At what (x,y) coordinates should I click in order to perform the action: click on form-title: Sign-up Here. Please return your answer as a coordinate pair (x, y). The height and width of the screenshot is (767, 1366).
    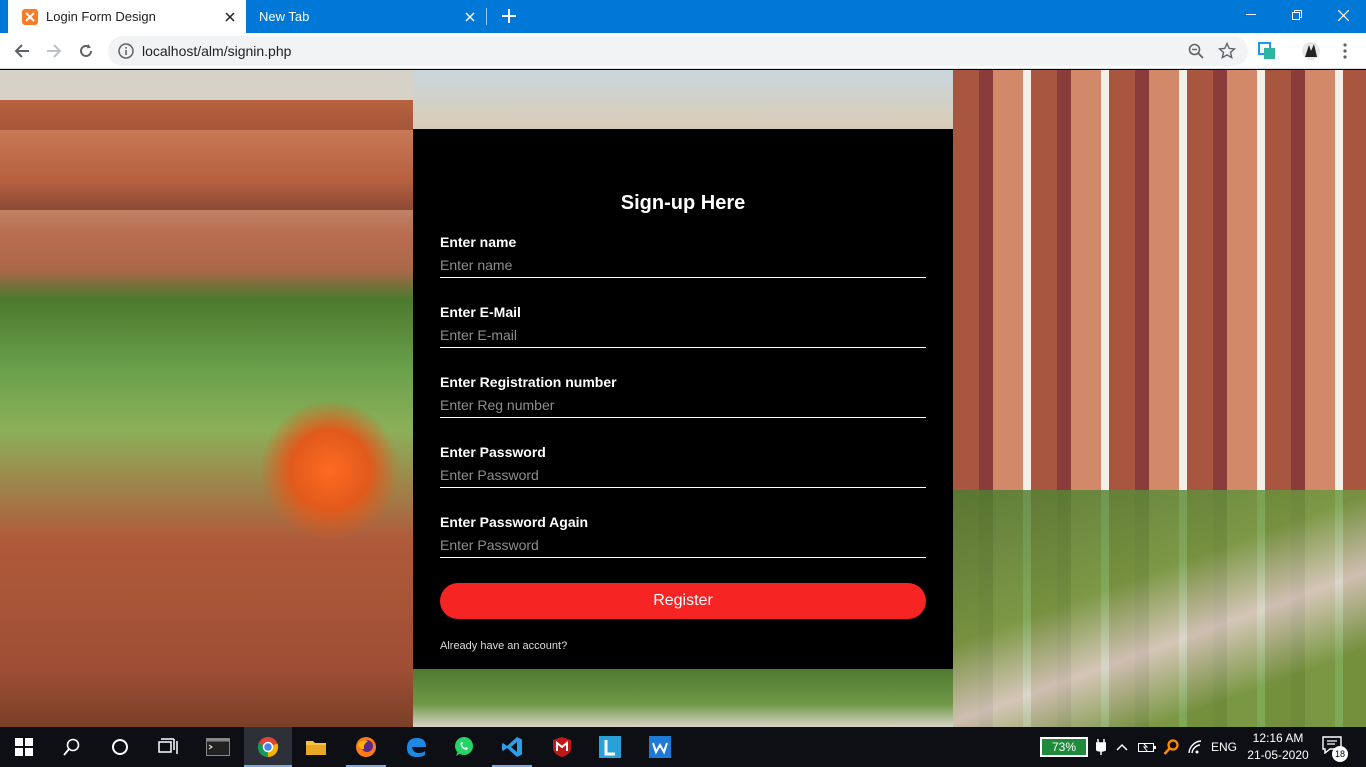
    Looking at the image, I should click on (683, 203).